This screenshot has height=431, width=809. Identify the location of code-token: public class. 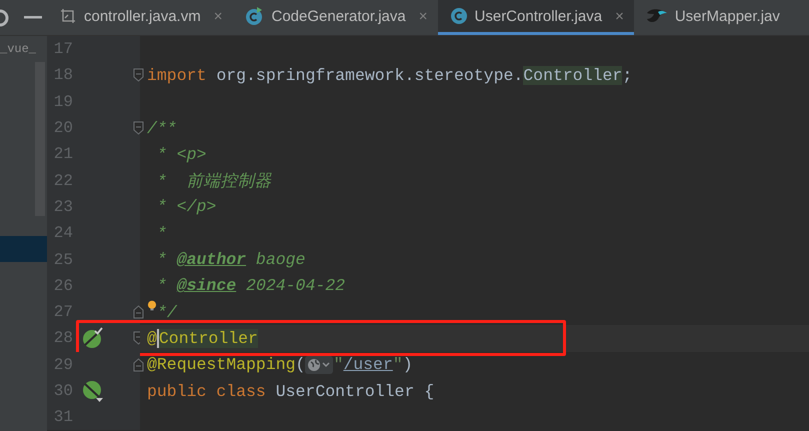
(206, 391).